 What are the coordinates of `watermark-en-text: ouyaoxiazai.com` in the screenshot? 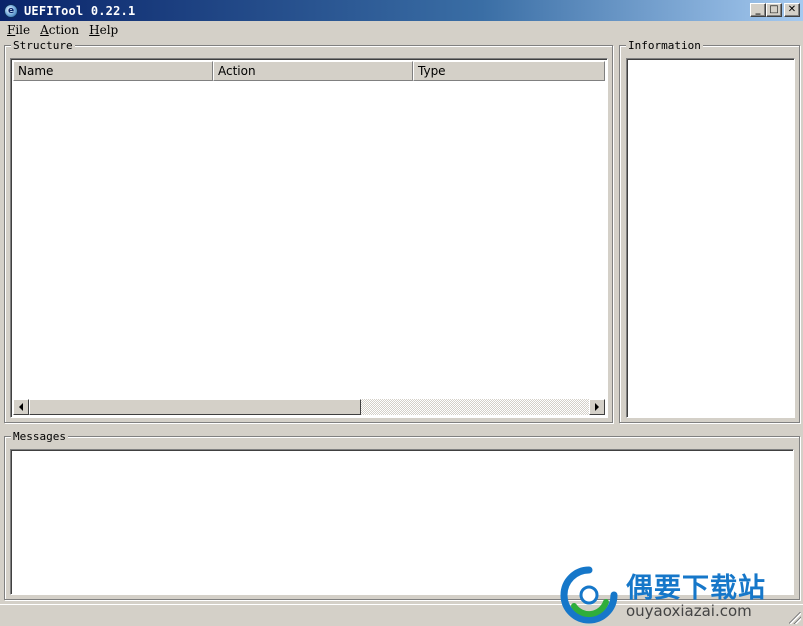 It's located at (689, 611).